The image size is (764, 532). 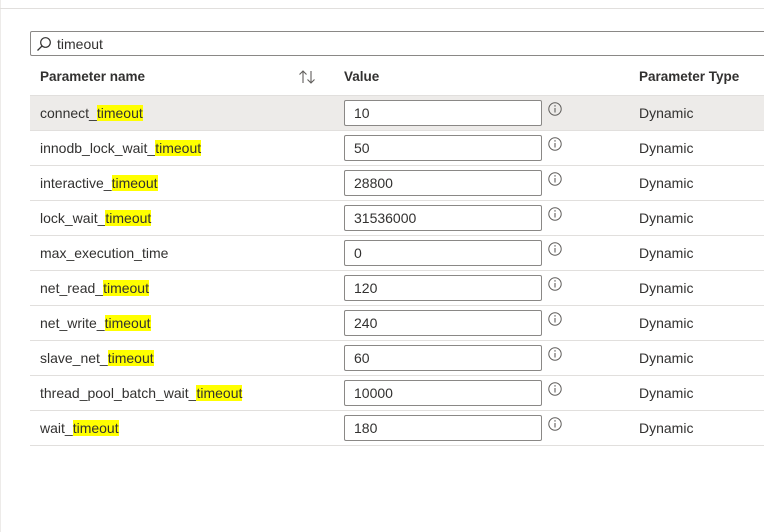 What do you see at coordinates (382, 8) in the screenshot?
I see `top-divider` at bounding box center [382, 8].